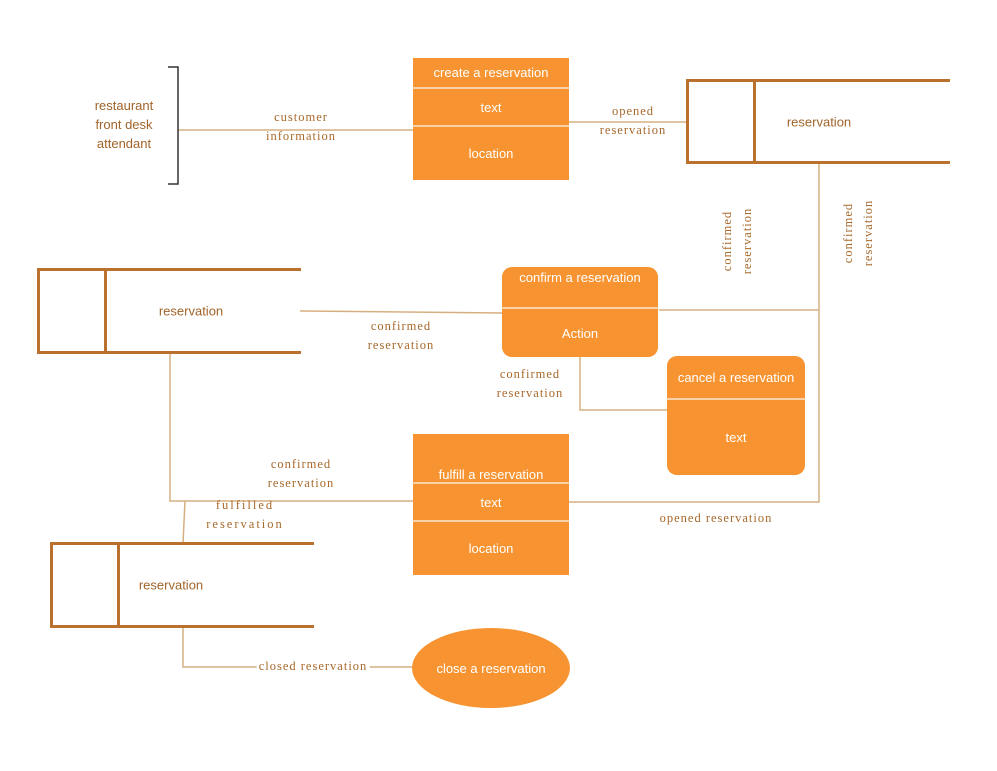 Image resolution: width=997 pixels, height=771 pixels. Describe the element at coordinates (124, 143) in the screenshot. I see `entity-line: attendant` at that location.